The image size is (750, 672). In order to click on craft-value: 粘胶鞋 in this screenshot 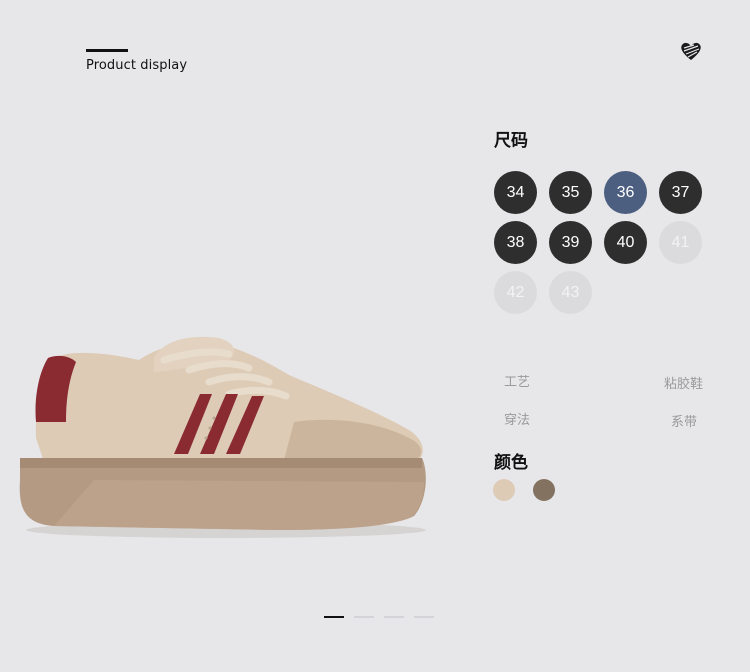, I will do `click(684, 384)`.